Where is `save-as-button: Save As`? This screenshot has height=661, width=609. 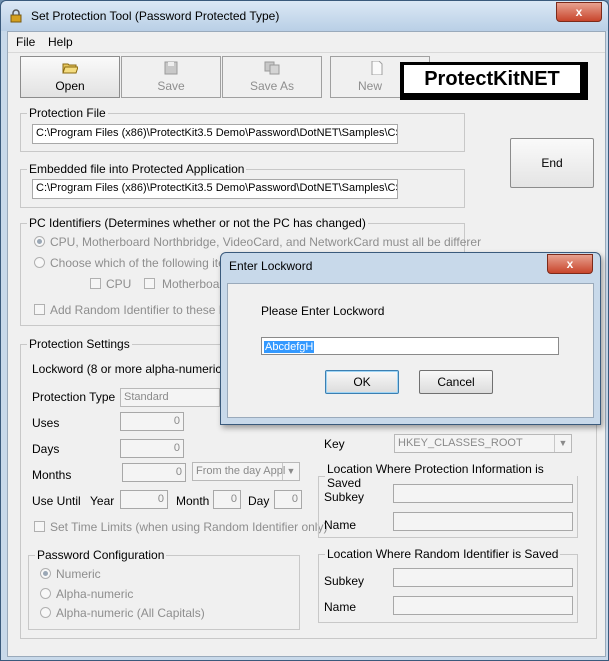 save-as-button: Save As is located at coordinates (272, 77).